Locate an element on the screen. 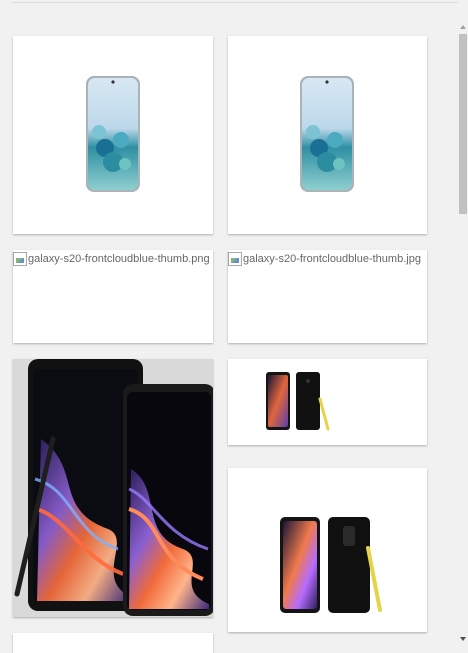 The width and height of the screenshot is (468, 653). broken-image: galaxy-s20-frontcloudblue-thumb.png is located at coordinates (113, 259).